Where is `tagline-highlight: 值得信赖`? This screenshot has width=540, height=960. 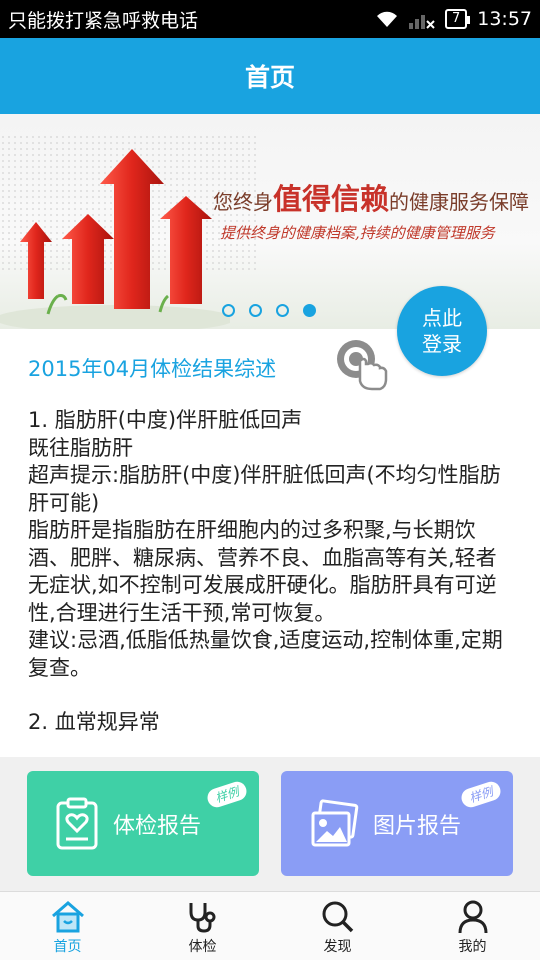 tagline-highlight: 值得信赖 is located at coordinates (331, 199).